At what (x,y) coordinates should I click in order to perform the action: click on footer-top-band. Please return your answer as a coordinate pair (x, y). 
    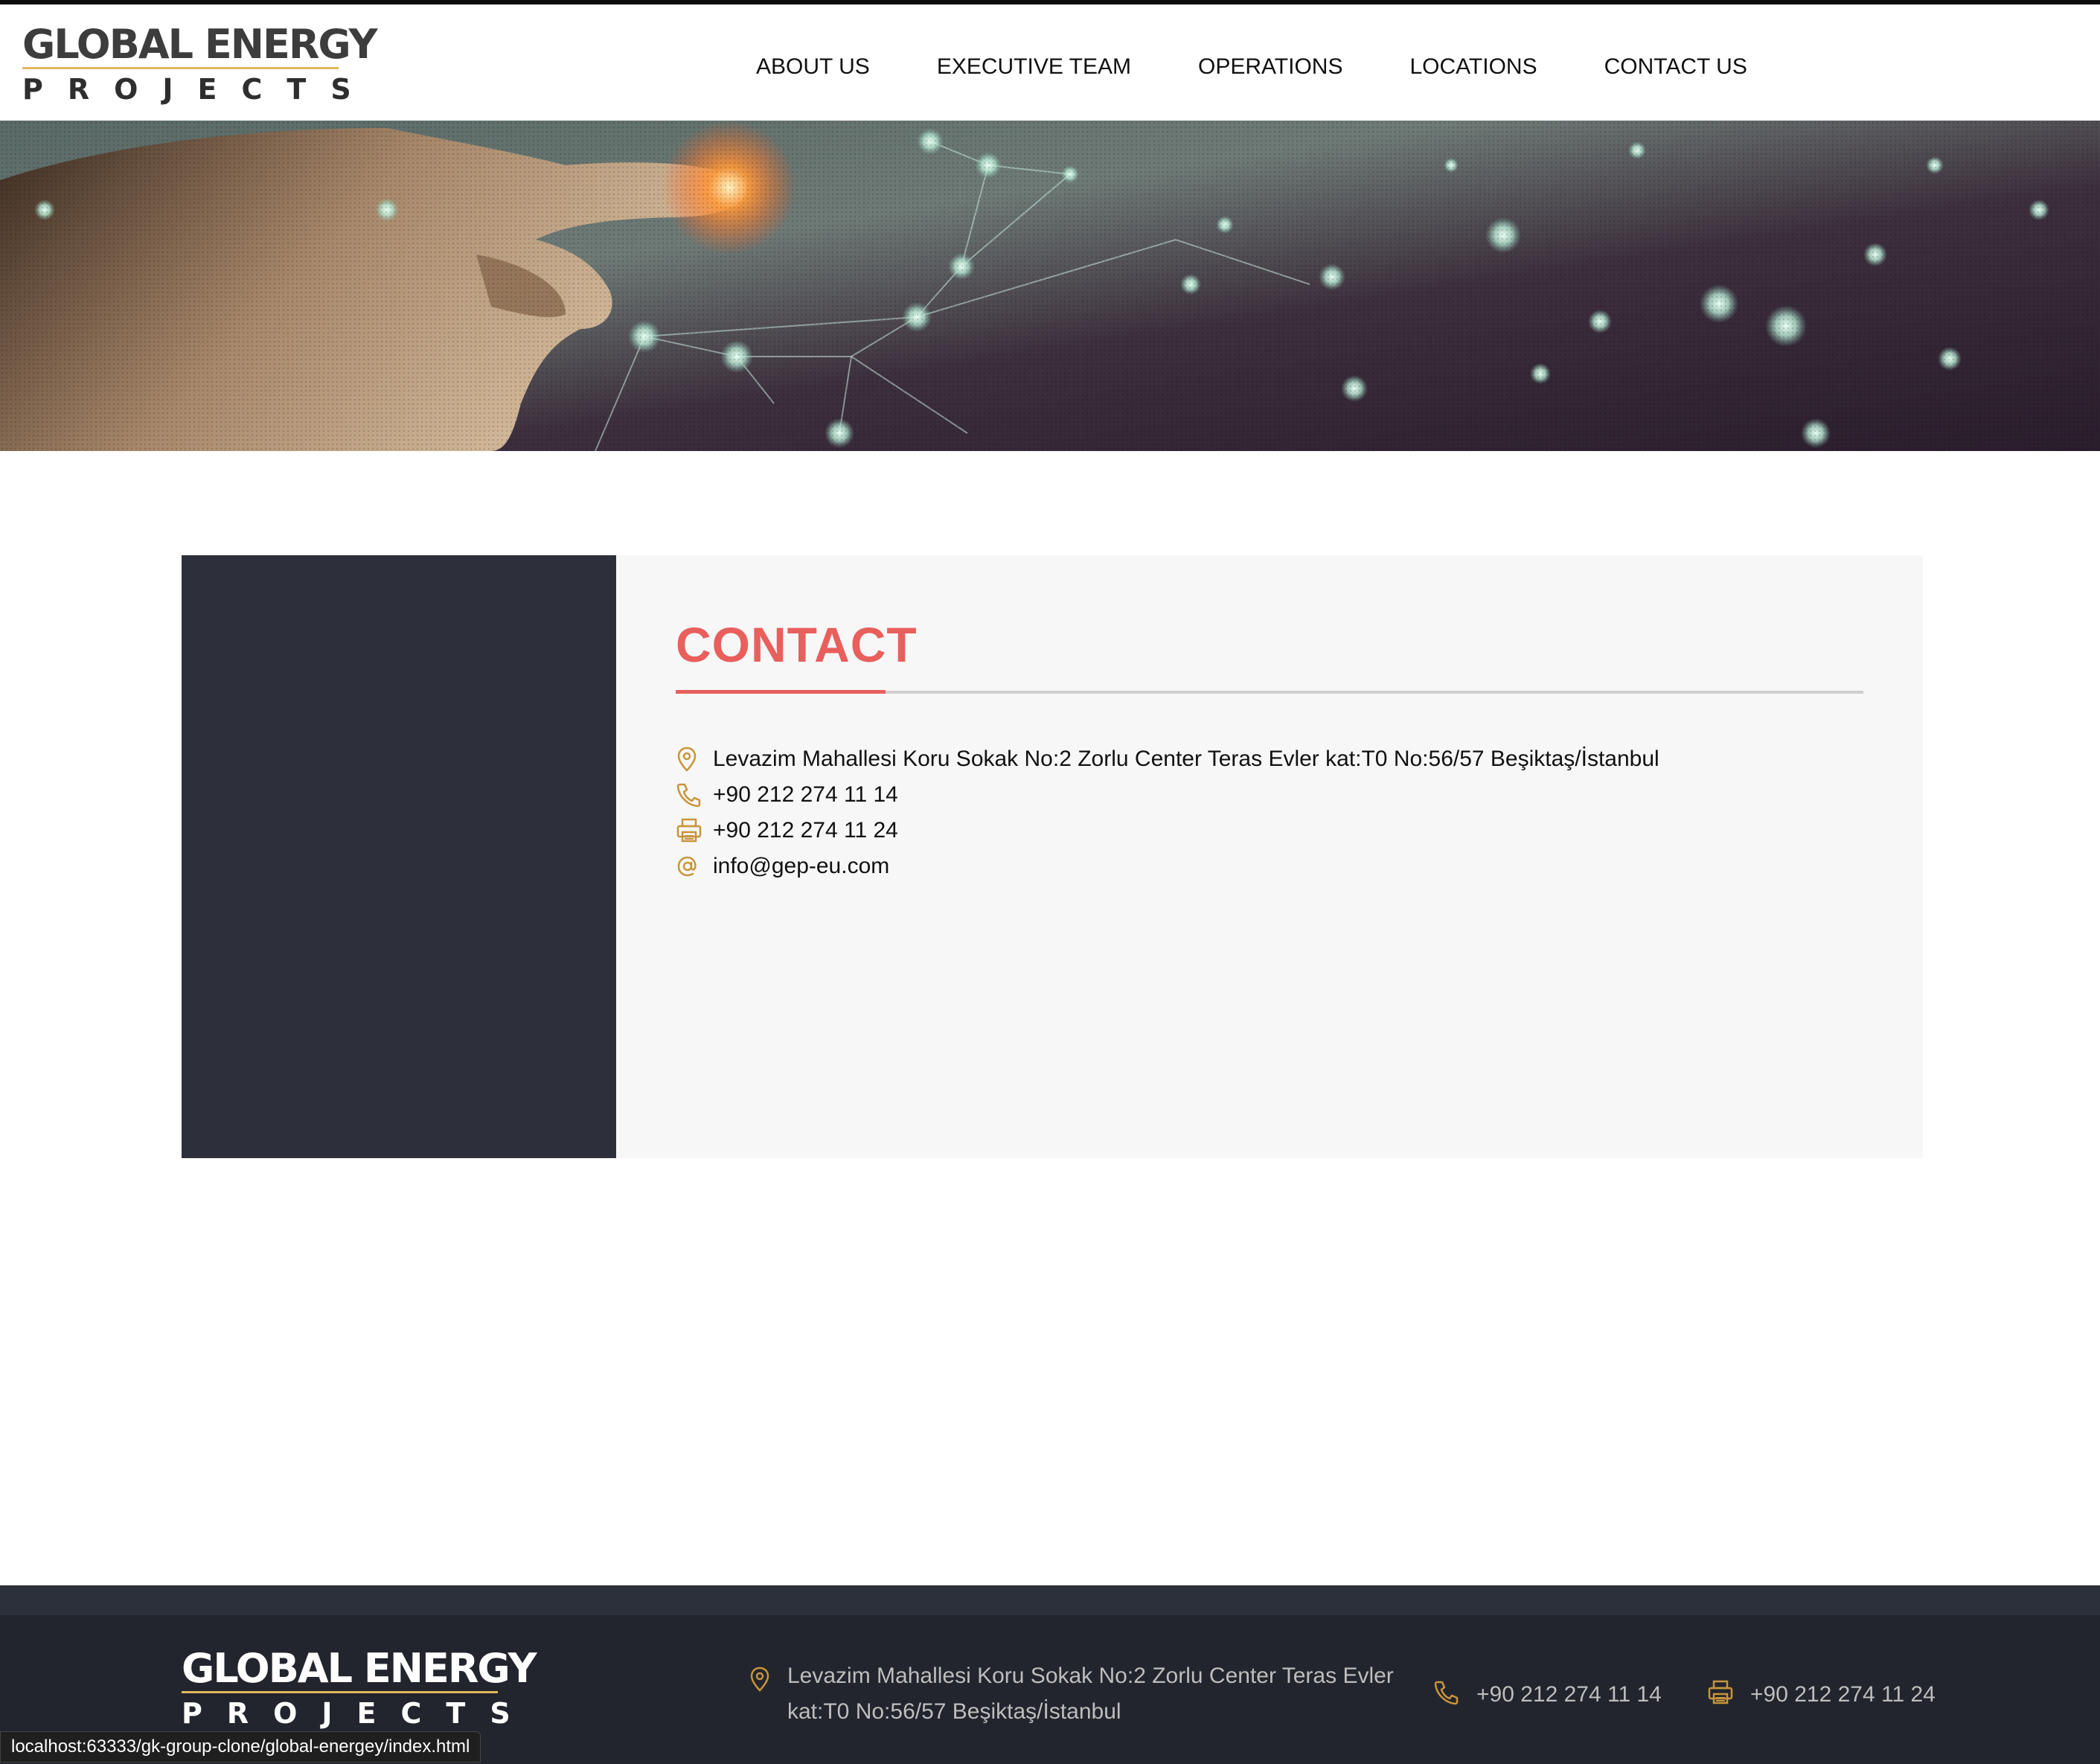
    Looking at the image, I should click on (1050, 1600).